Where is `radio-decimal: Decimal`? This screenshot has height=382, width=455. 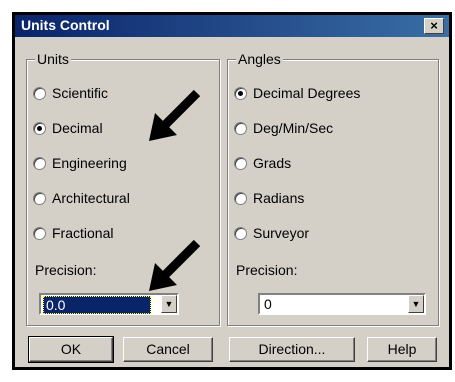
radio-decimal: Decimal is located at coordinates (68, 128).